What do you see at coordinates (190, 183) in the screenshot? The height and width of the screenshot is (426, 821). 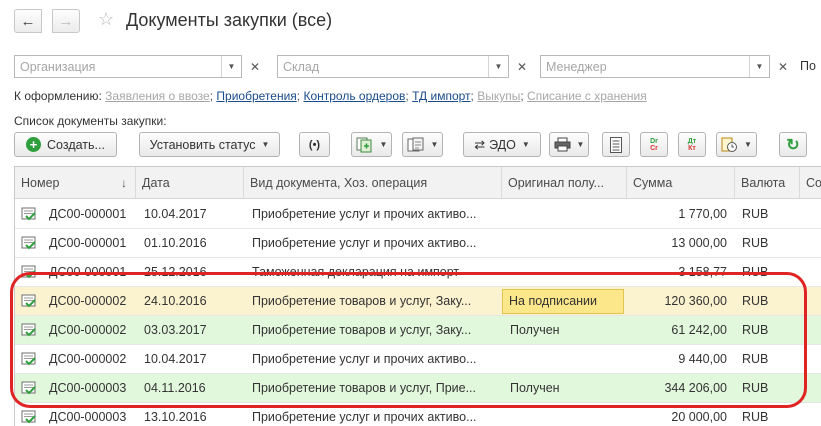 I see `column-header-date: Дата` at bounding box center [190, 183].